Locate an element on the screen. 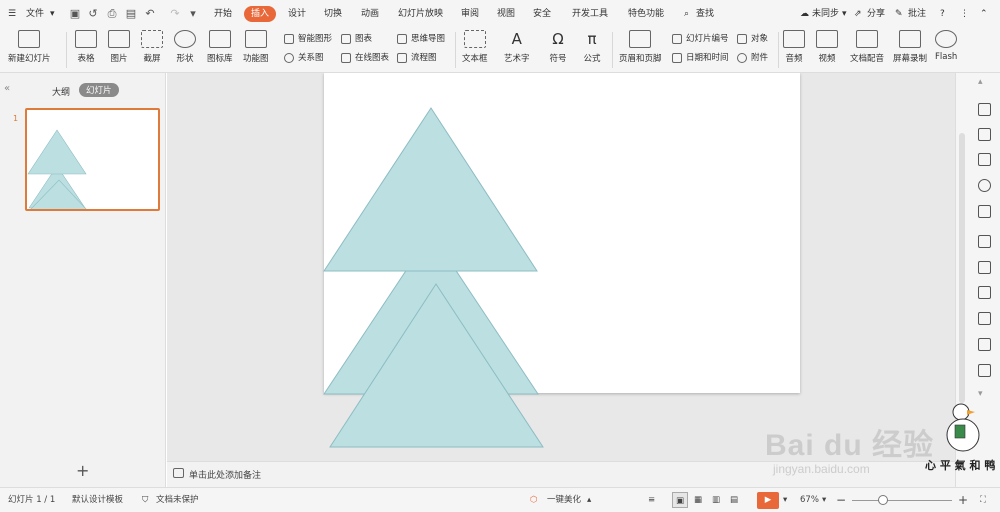 The height and width of the screenshot is (512, 1000). cloud-icon: ☁ is located at coordinates (804, 14).